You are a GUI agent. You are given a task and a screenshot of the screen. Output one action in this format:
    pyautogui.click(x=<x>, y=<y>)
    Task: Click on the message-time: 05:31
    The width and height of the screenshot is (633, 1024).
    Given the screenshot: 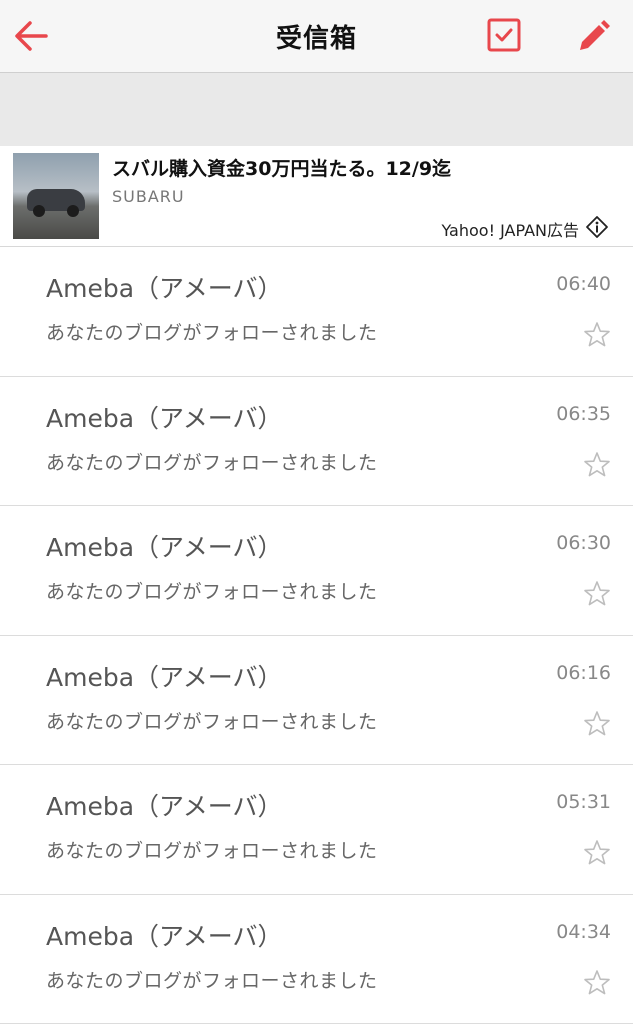 What is the action you would take?
    pyautogui.click(x=583, y=802)
    